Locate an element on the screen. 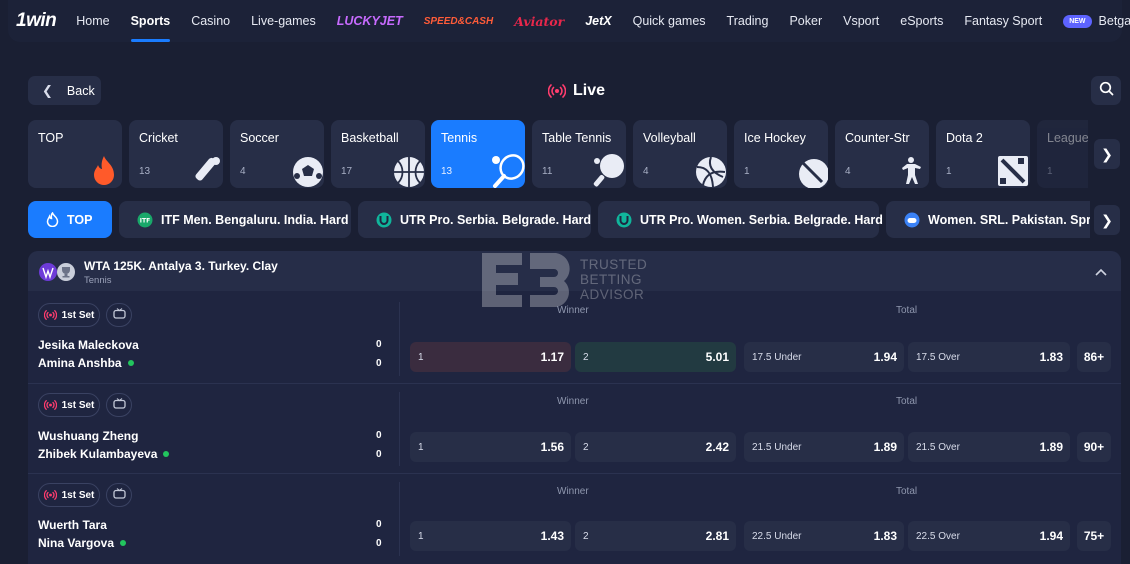 This screenshot has width=1130, height=564. logo: 1win is located at coordinates (36, 21).